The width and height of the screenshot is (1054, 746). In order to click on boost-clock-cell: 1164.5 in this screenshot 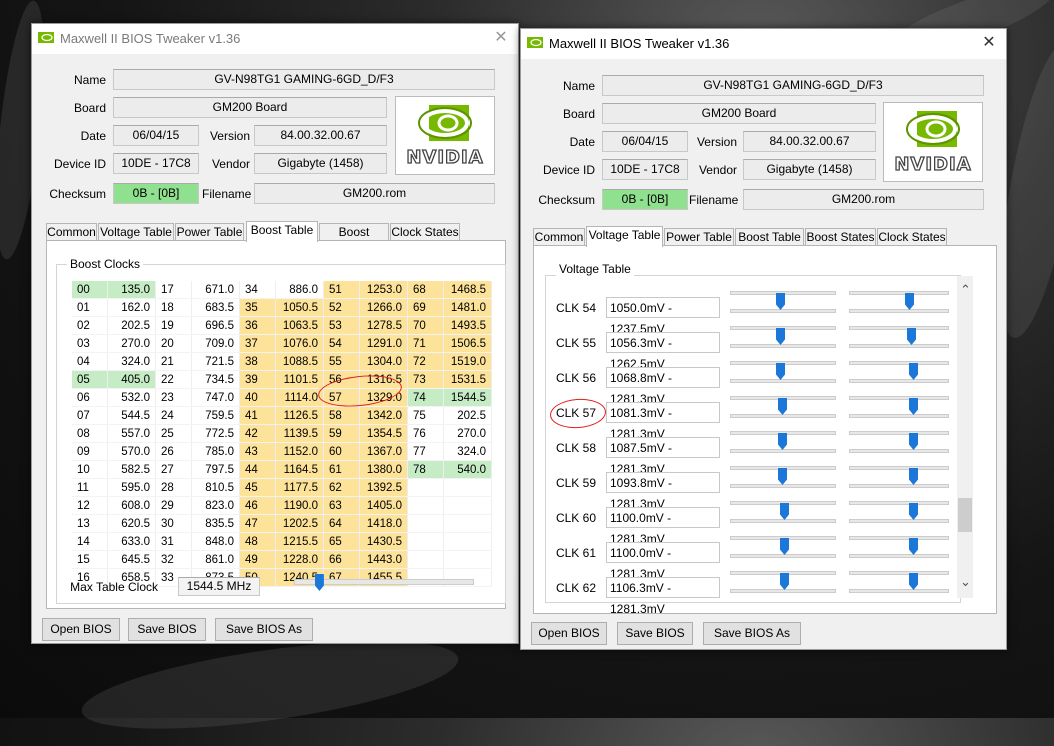, I will do `click(299, 469)`.